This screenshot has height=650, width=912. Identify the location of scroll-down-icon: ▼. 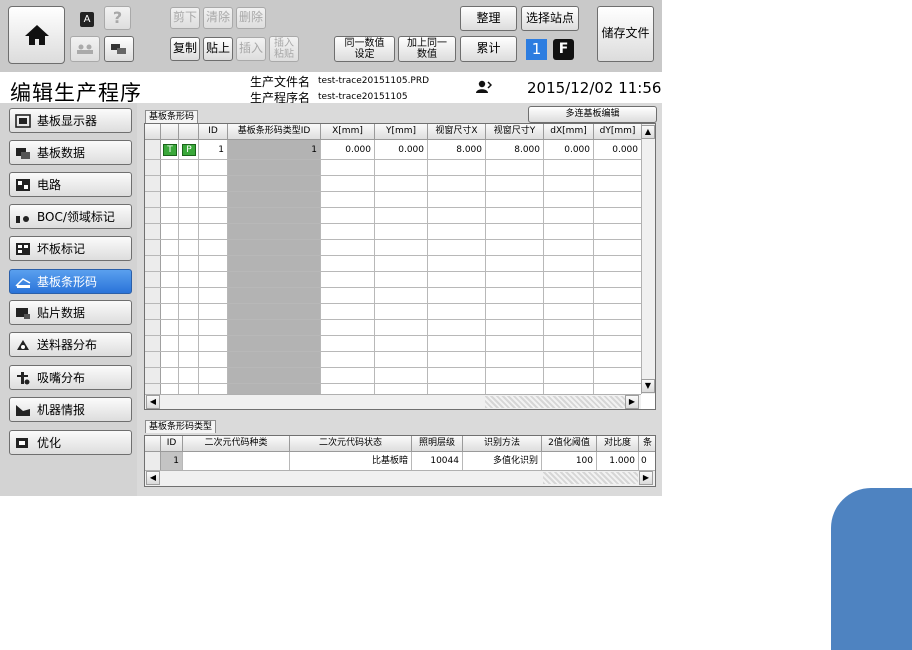
(648, 386).